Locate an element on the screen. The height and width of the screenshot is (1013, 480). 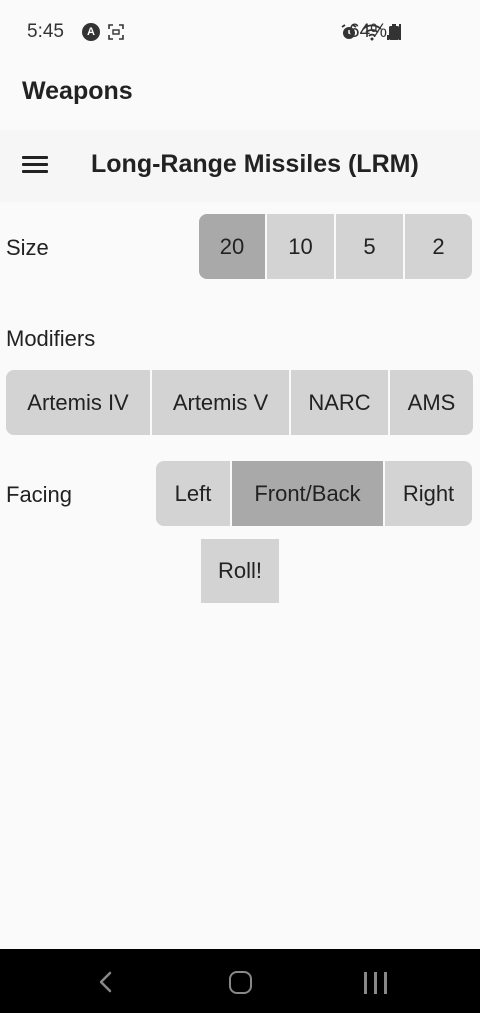
app-title: Weapons is located at coordinates (77, 91).